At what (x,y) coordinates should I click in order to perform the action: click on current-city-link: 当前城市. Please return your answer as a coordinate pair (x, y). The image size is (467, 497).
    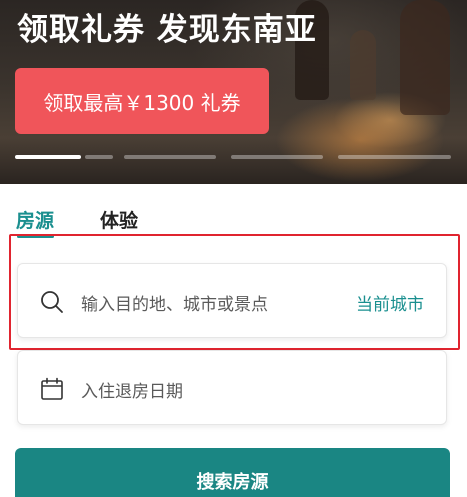
    Looking at the image, I should click on (390, 302).